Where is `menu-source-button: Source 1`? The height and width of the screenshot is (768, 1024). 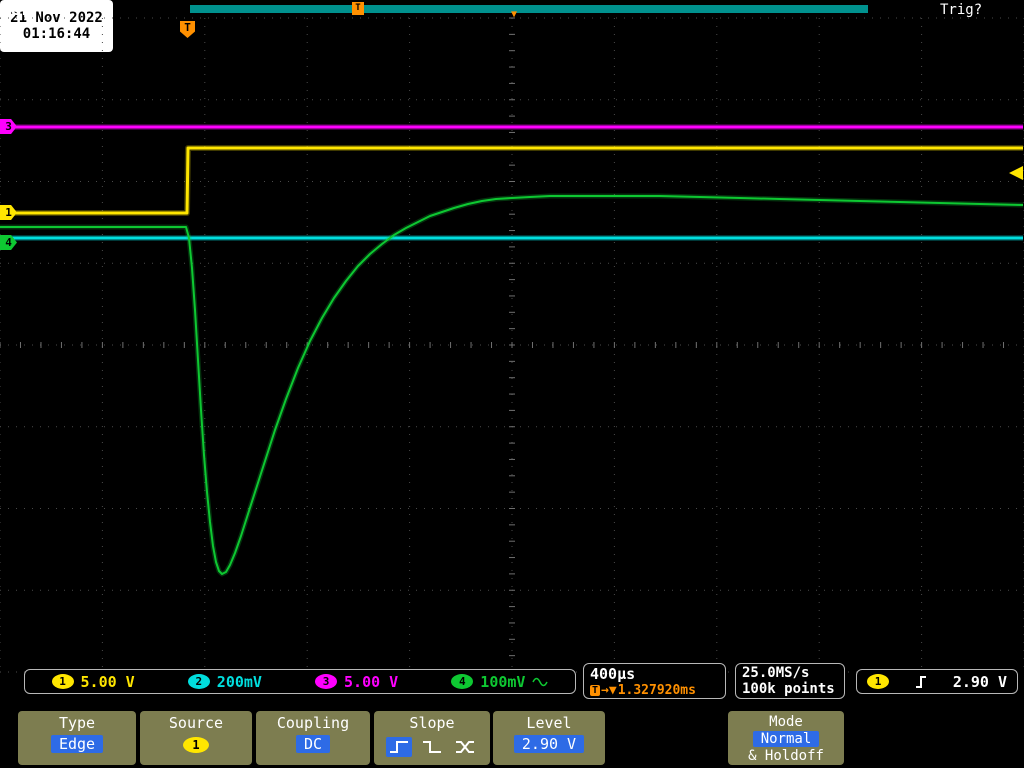
menu-source-button: Source 1 is located at coordinates (196, 738).